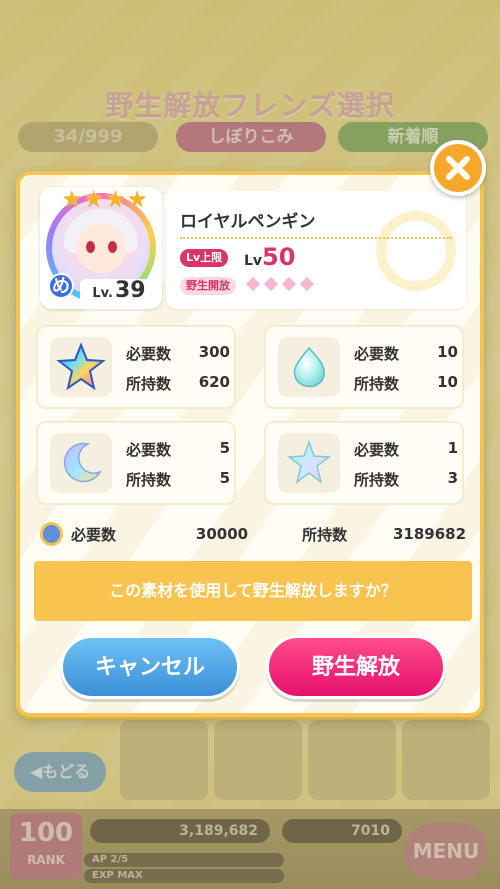 The width and height of the screenshot is (500, 889). I want to click on coin-icon, so click(51, 534).